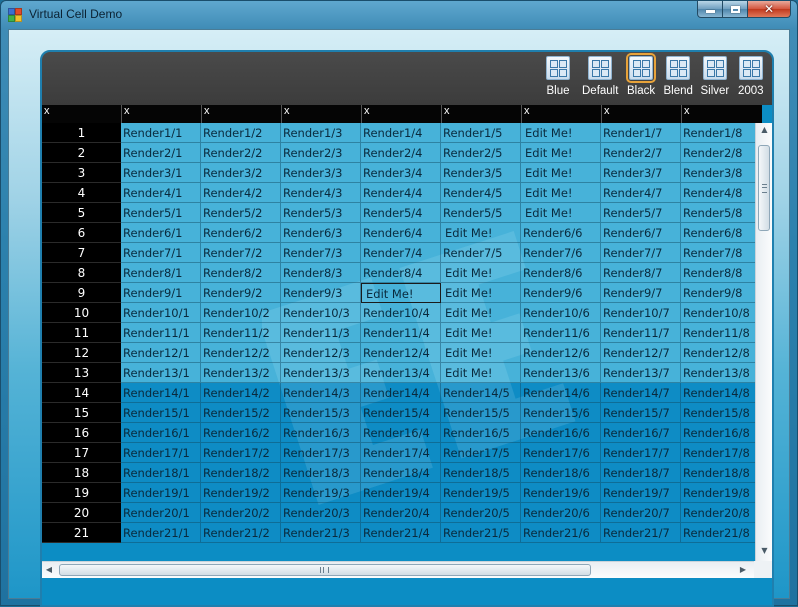  I want to click on grid-cell: Render4/8, so click(720, 193).